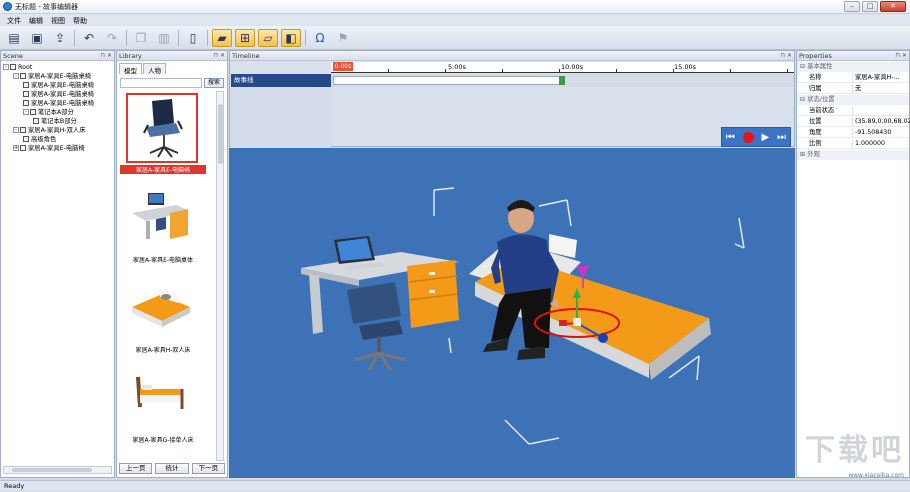 Image resolution: width=910 pixels, height=492 pixels. Describe the element at coordinates (89, 38) in the screenshot. I see `undo-icon: ↶` at that location.